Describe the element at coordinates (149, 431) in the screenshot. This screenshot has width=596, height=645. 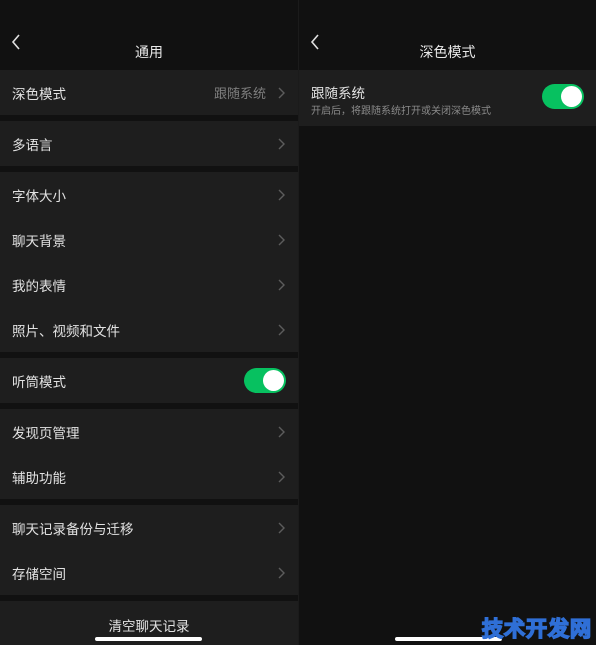
I see `settings-item-discover-management: 发现页管理` at that location.